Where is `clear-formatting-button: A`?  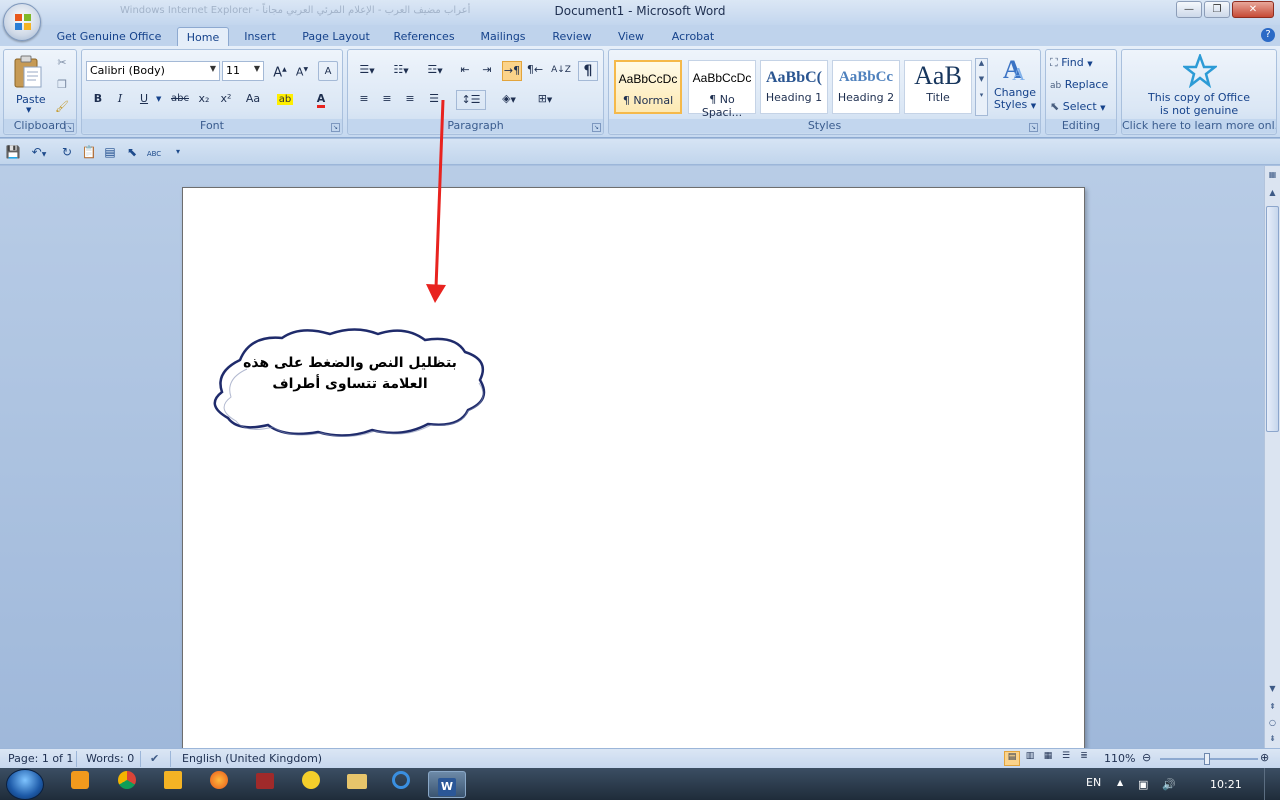 clear-formatting-button: A is located at coordinates (328, 71).